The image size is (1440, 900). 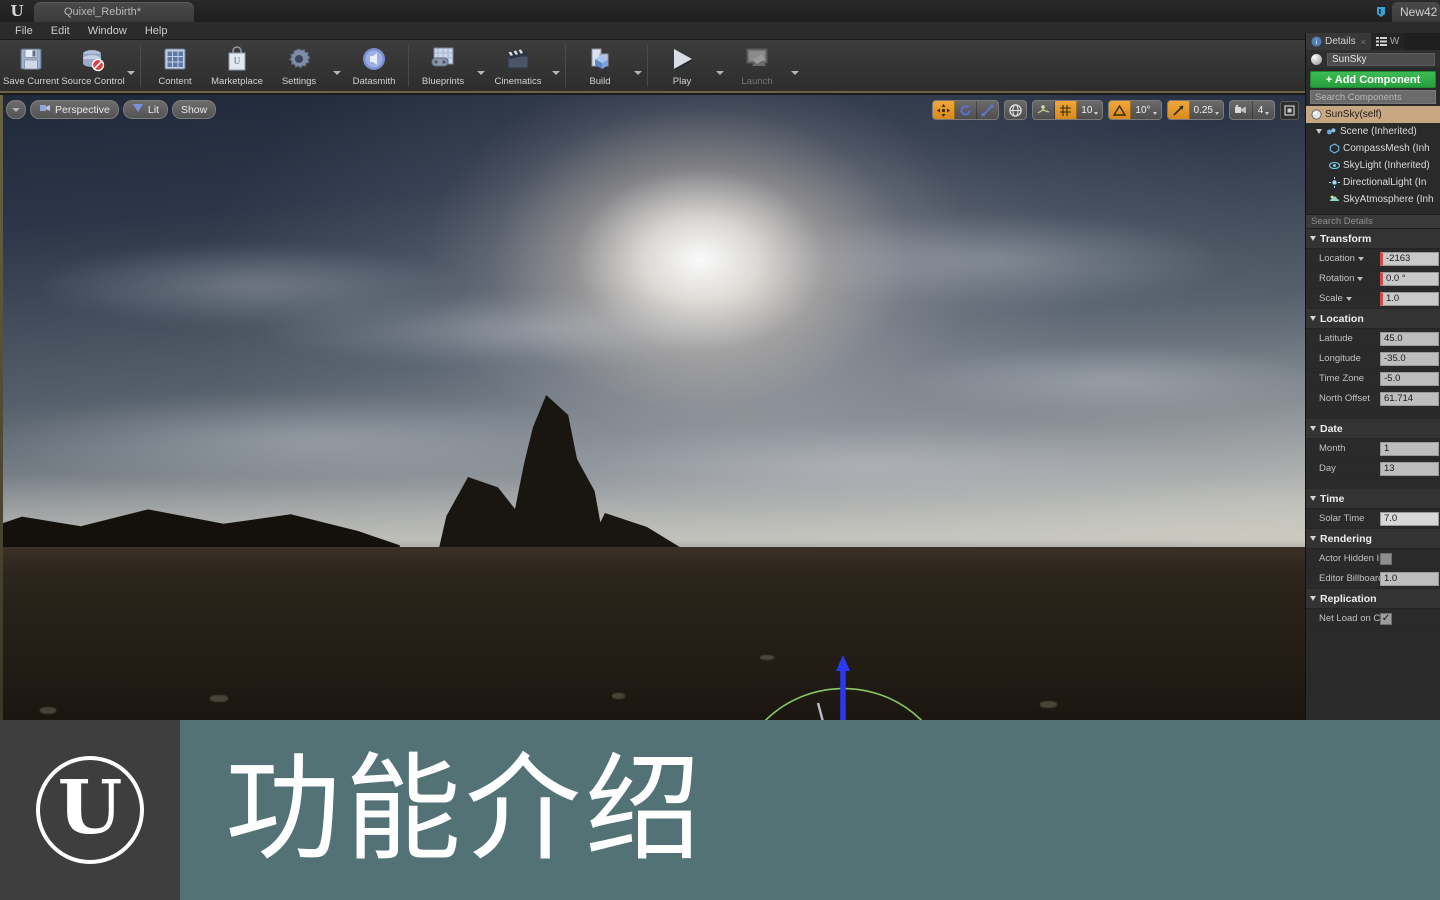 What do you see at coordinates (1386, 618) in the screenshot?
I see `net-load-checkbox: ✓` at bounding box center [1386, 618].